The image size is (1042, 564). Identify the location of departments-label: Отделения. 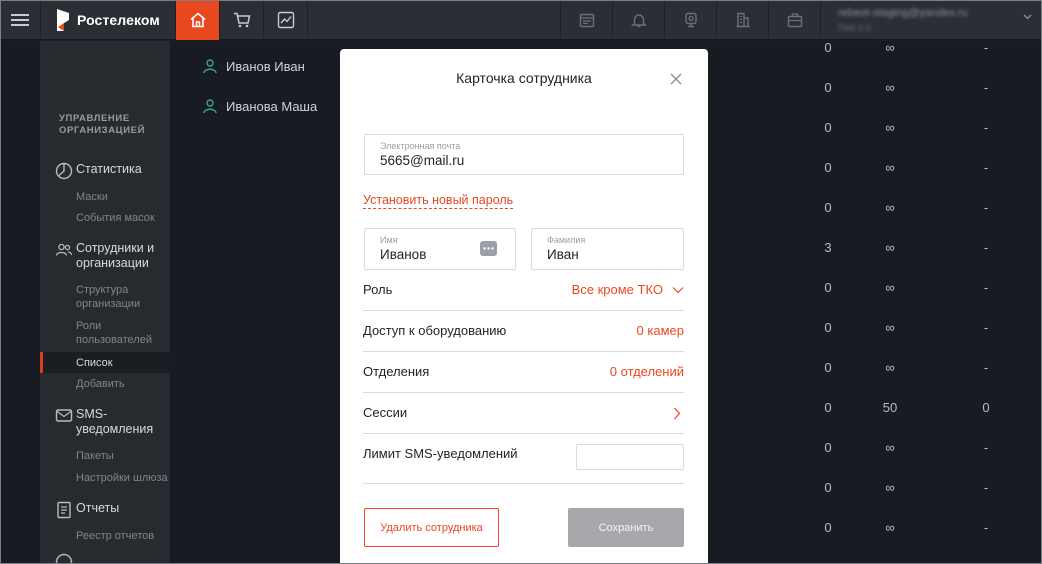
(396, 371).